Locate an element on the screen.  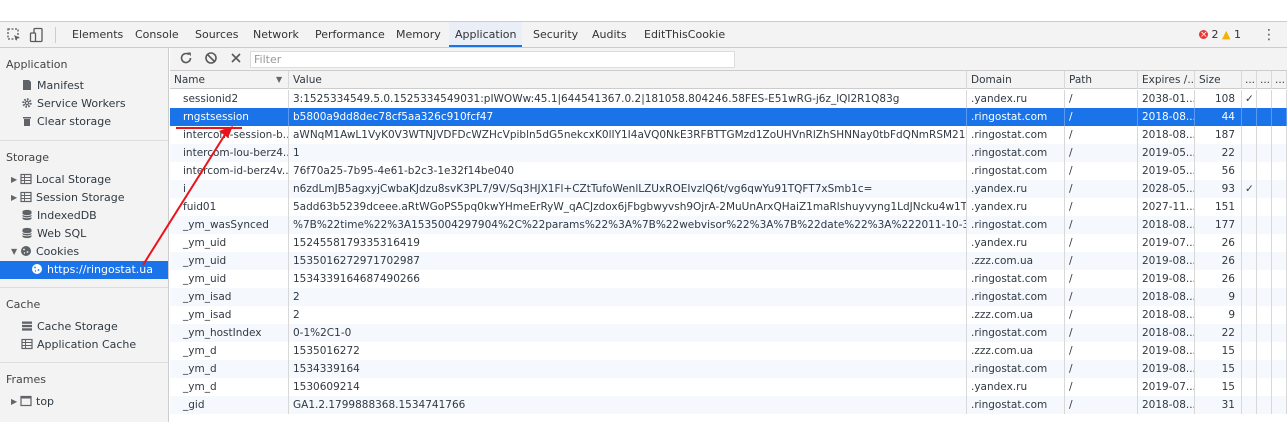
table-row: _ym_isad 2 .ringostat.com/2018-08... 9 is located at coordinates (728, 297).